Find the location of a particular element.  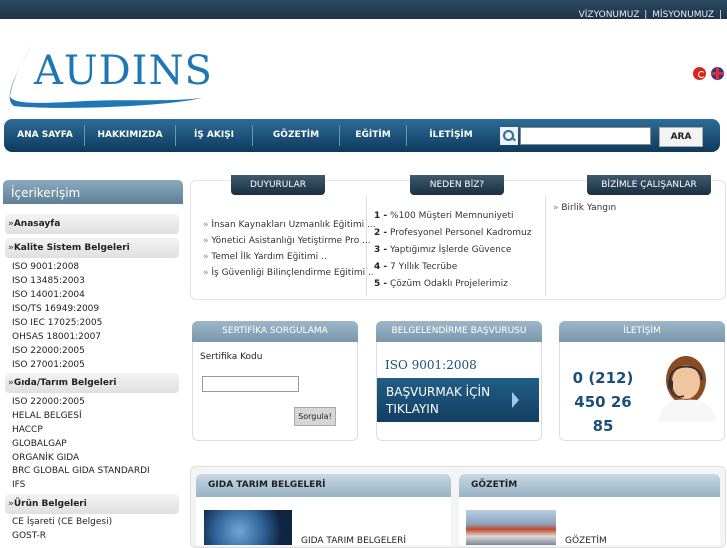

certificate-code-input is located at coordinates (250, 384).